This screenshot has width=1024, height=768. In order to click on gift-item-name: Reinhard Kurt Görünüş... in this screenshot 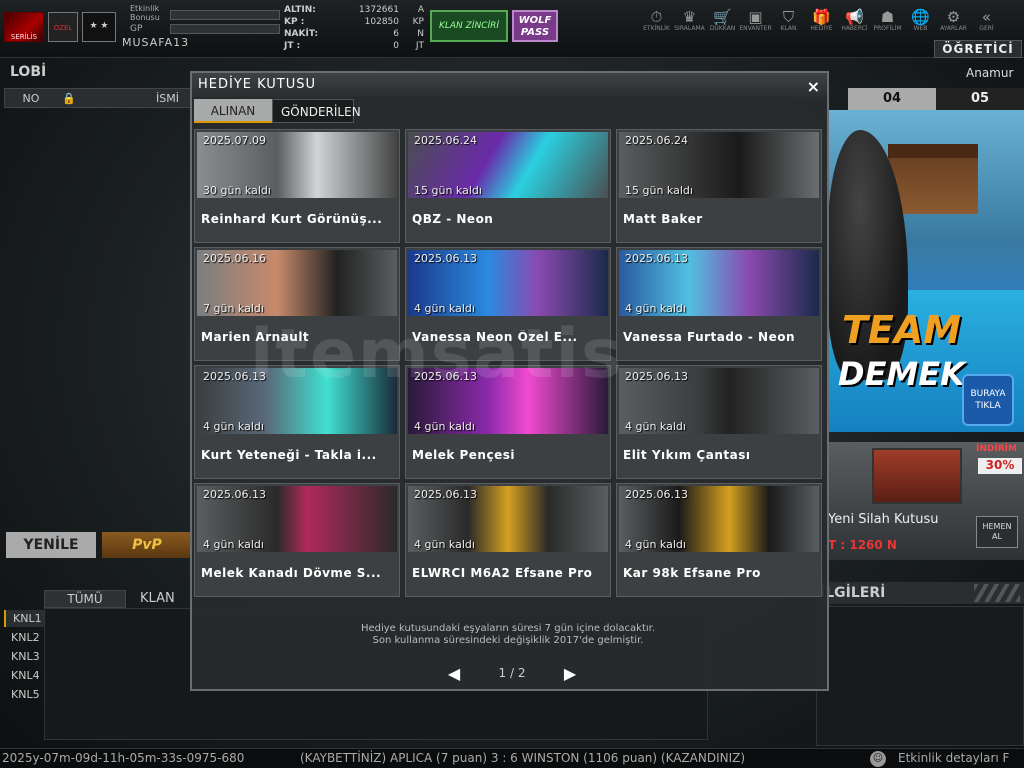, I will do `click(292, 219)`.